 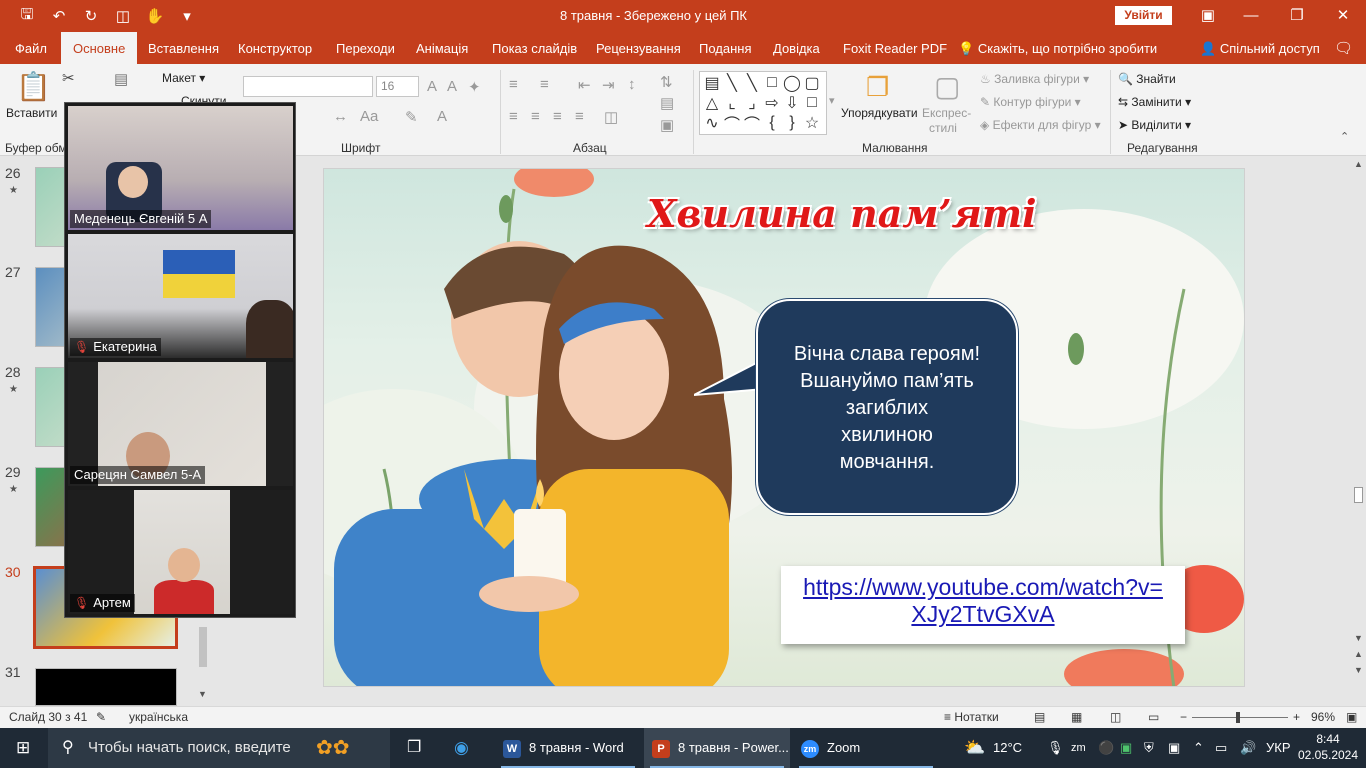 What do you see at coordinates (369, 116) in the screenshot?
I see `change-case-icon: Aa` at bounding box center [369, 116].